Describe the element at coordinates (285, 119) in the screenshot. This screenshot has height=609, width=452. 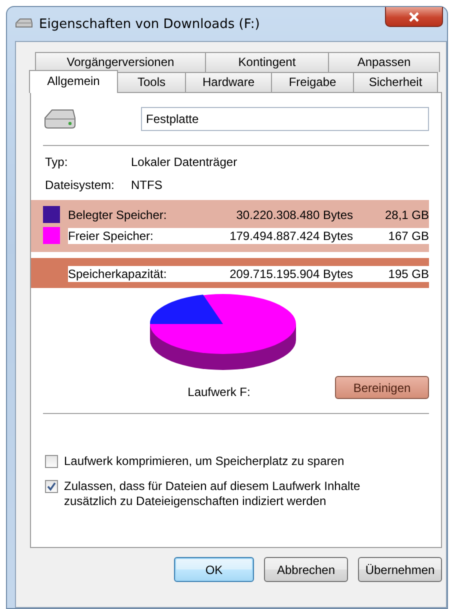
I see `name-field: Festplatte` at that location.